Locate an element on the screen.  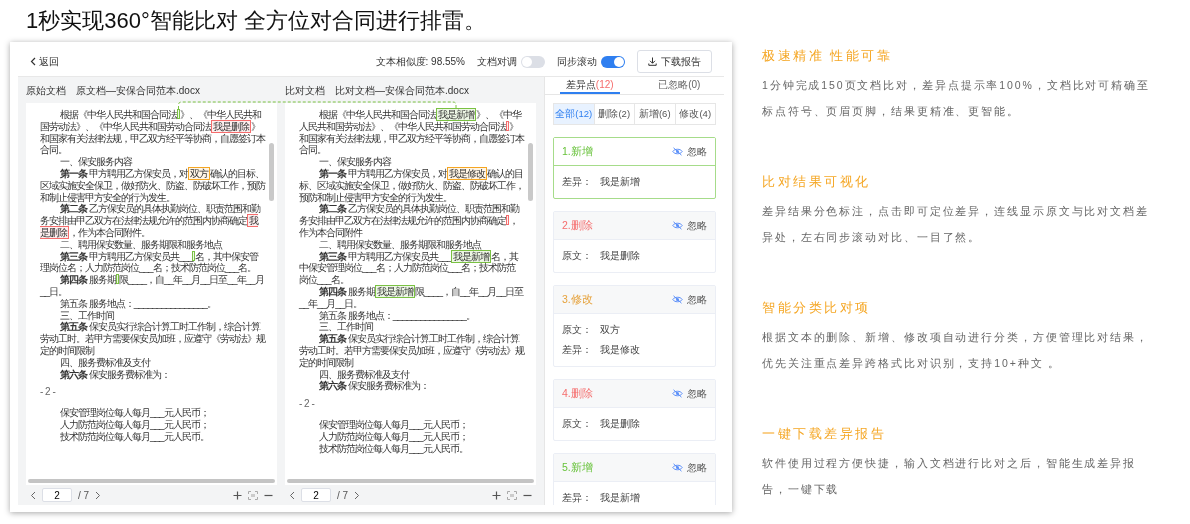
feature-text: 软件使用过程方便快捷，输入文档进行比对之后，智能生成差异报告，一键下载 is located at coordinates (950, 476).